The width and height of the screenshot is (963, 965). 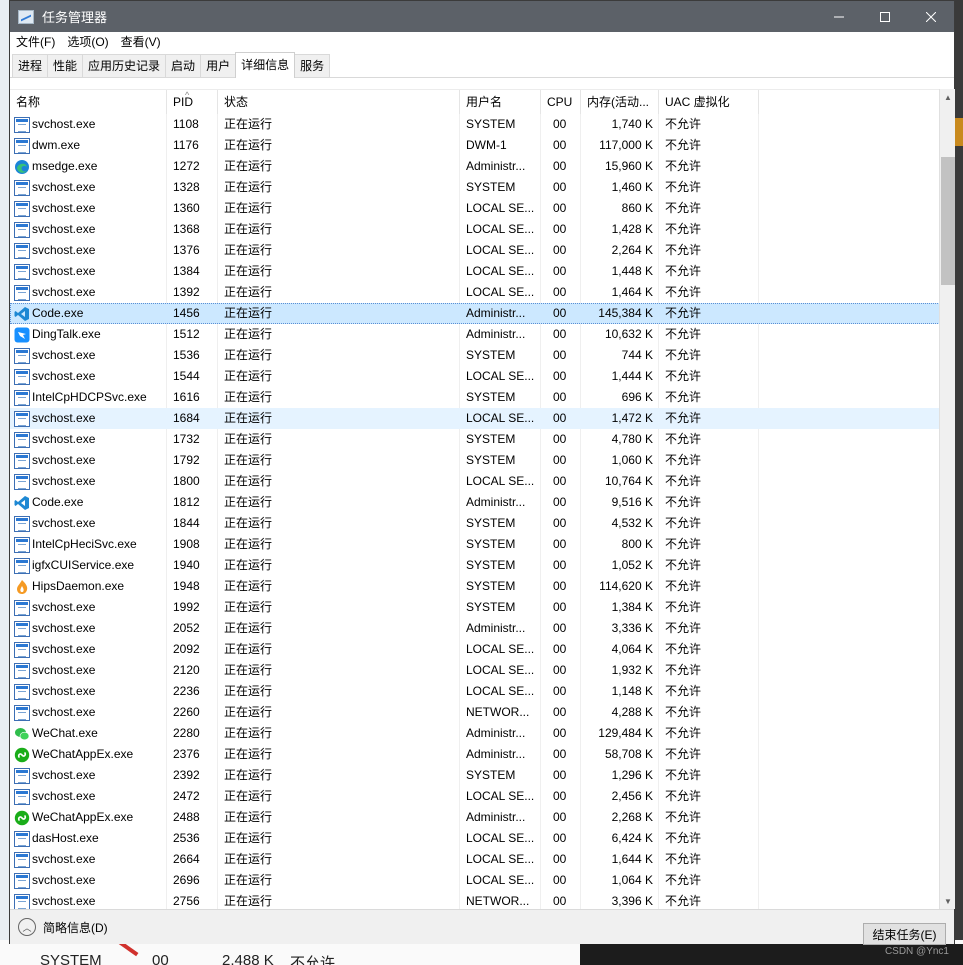 I want to click on table-row: dwm.exe 1176 正在运行 DWM-1 00 117,000 K 不允许, so click(x=475, y=145).